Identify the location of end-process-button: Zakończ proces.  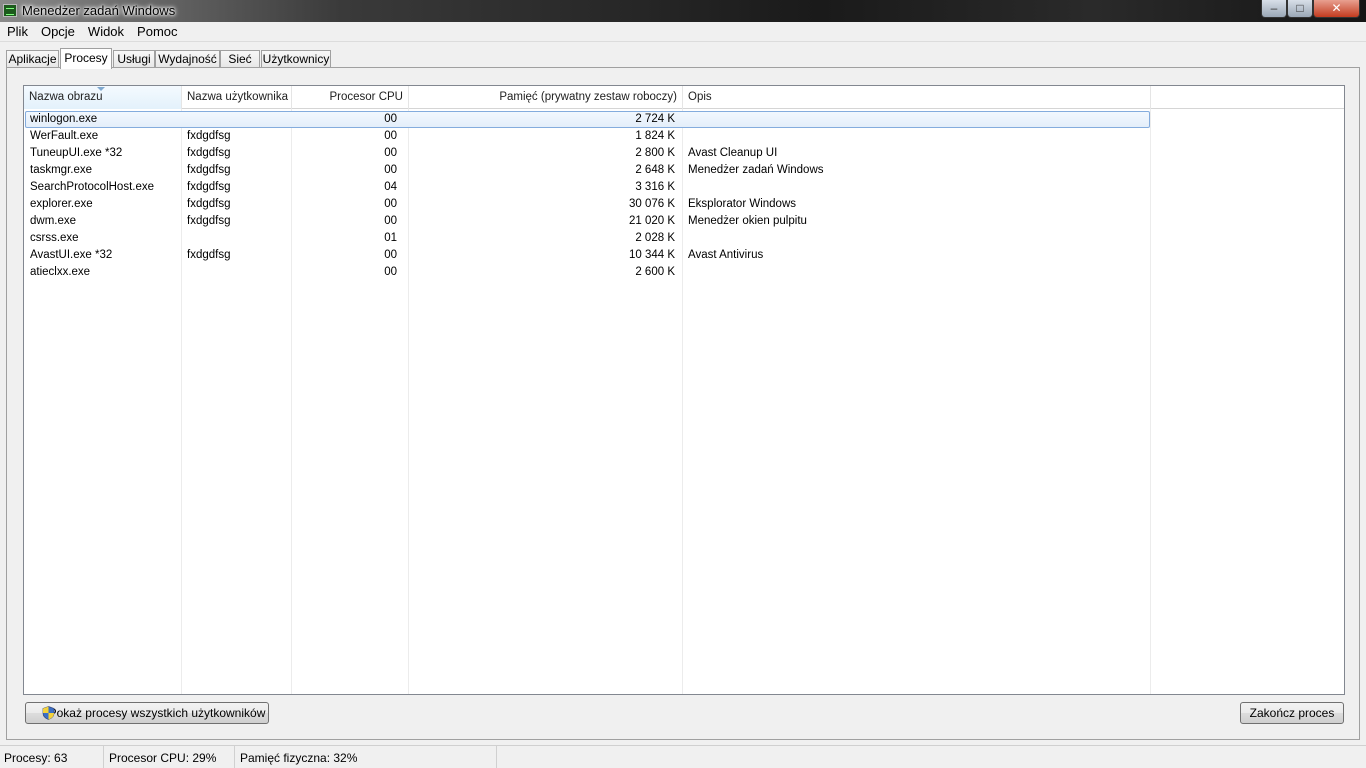
(1292, 713).